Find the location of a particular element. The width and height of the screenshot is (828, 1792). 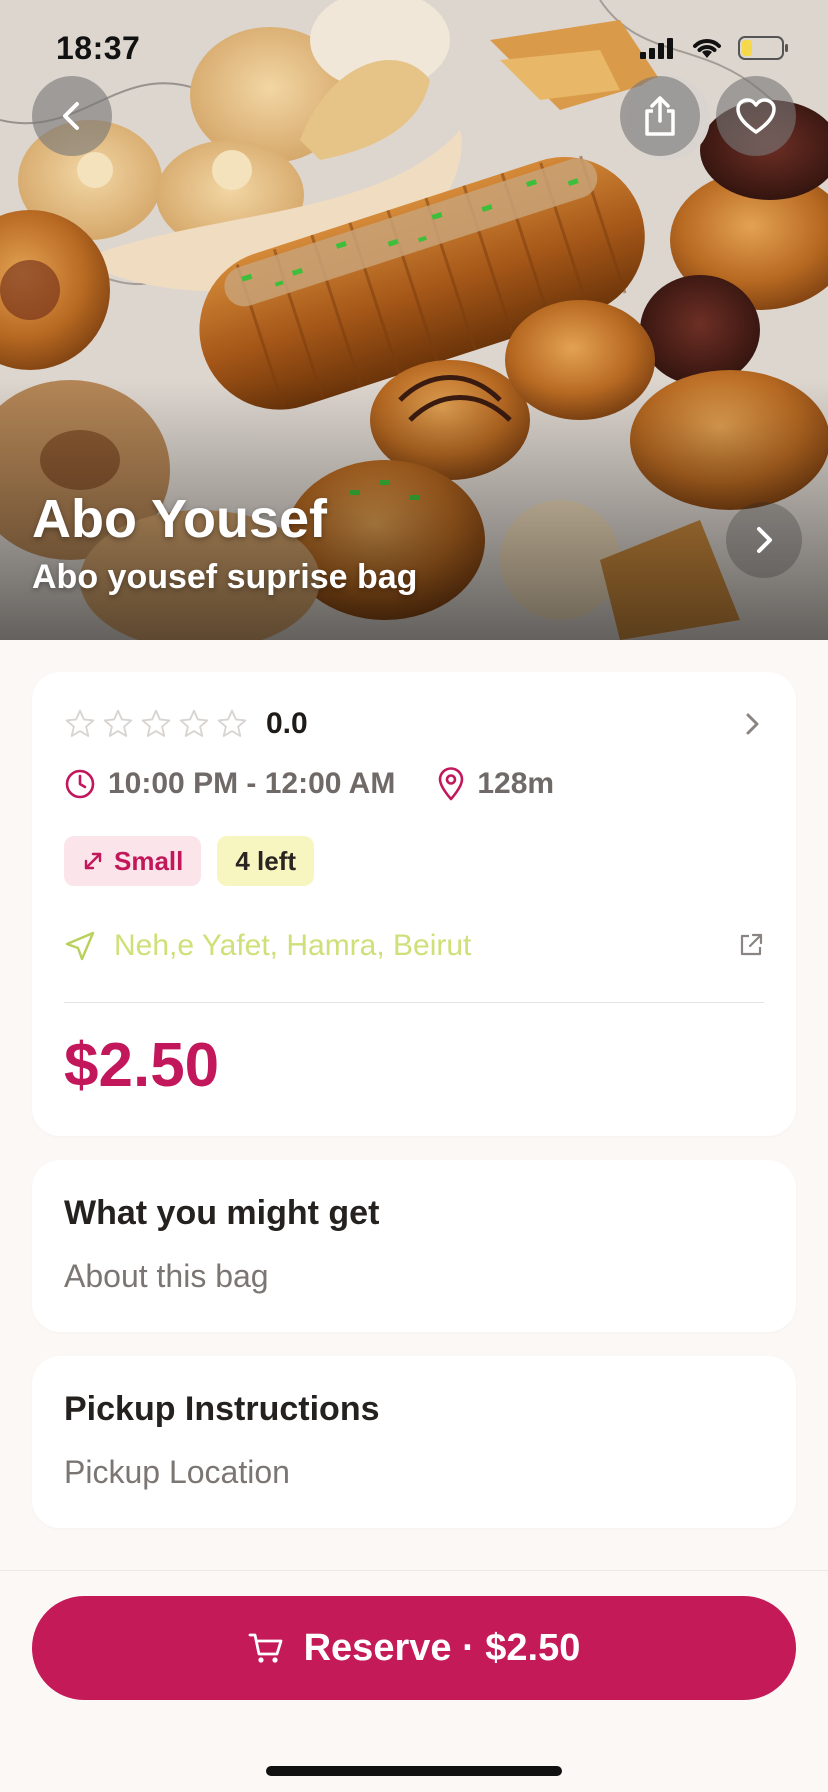

signal-icon is located at coordinates (656, 48).